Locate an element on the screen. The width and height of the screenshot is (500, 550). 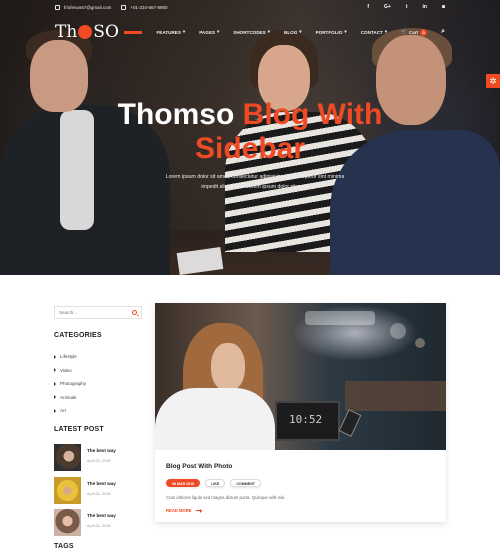
hero-title: Thomso Blog With Sidebar is located at coordinates (250, 132).